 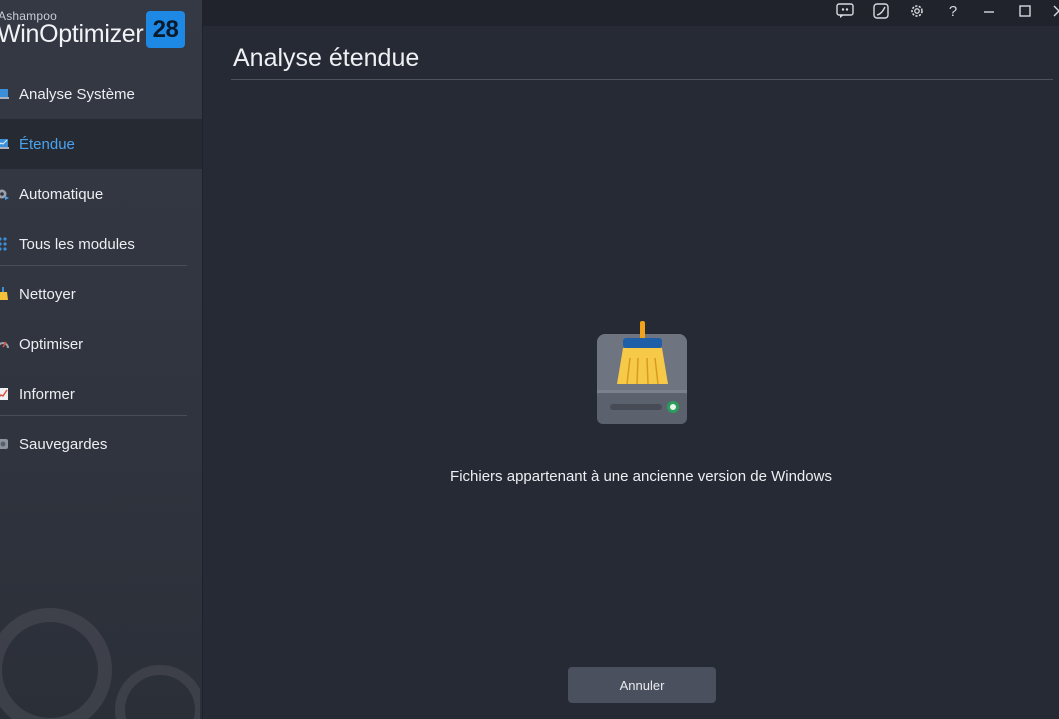 I want to click on close-icon, so click(x=1051, y=11).